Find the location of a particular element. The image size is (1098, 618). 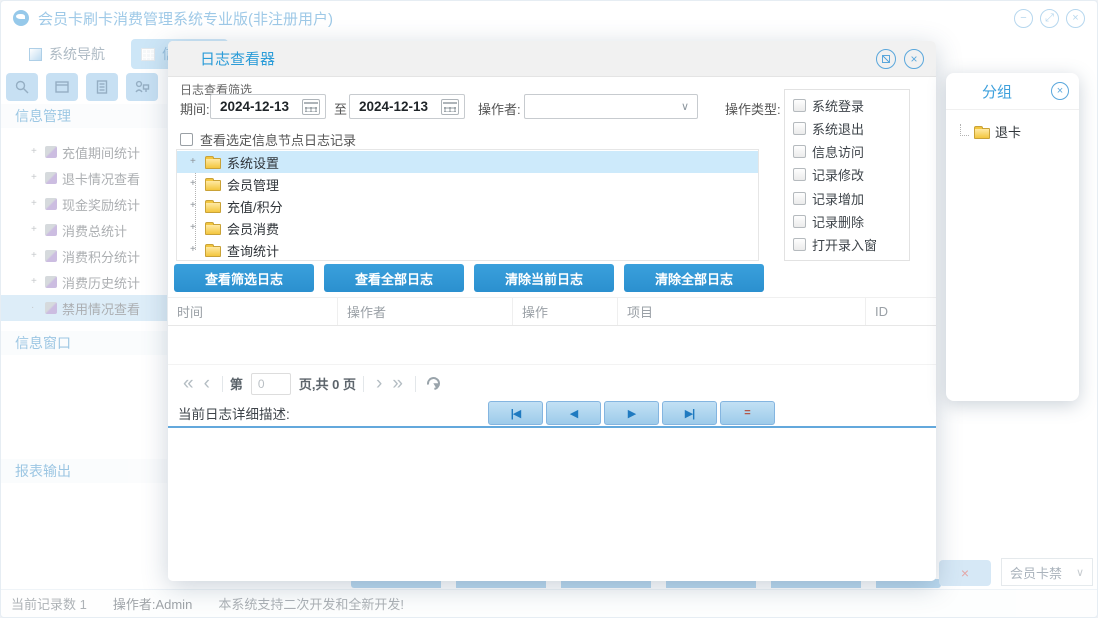

sidebar-item-recharge-period: + 充值期间统计 is located at coordinates (84, 152).